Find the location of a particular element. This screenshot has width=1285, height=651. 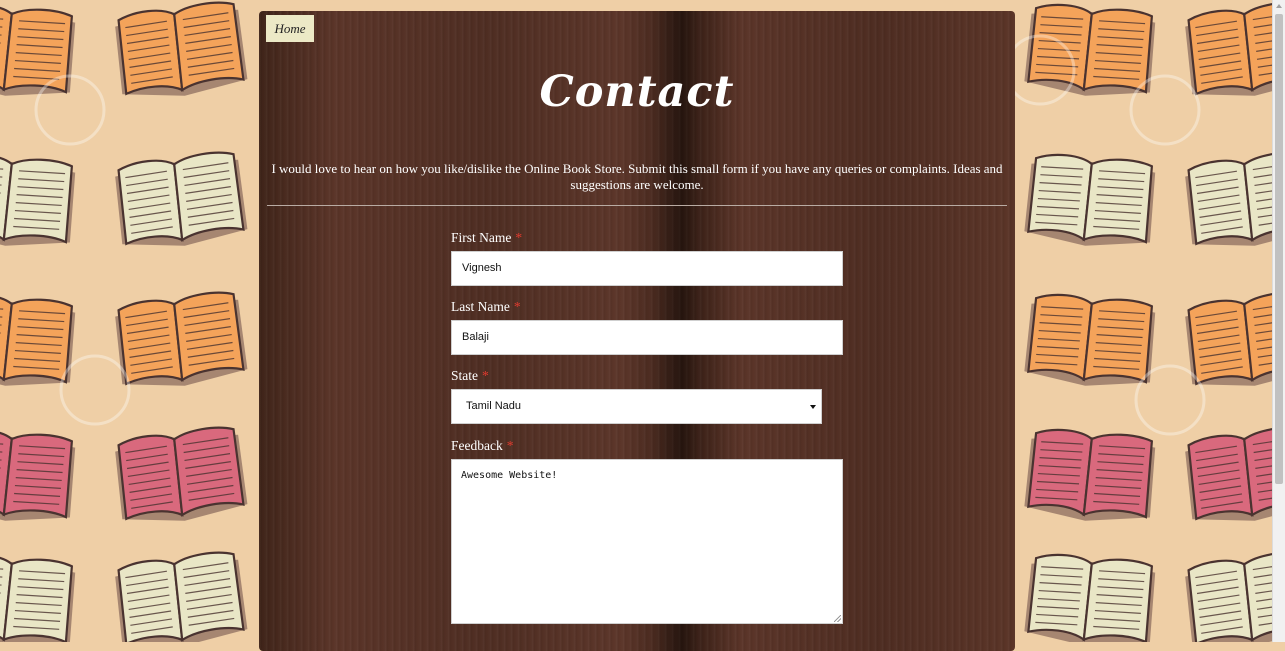

feedback-textarea: Awesome Website! is located at coordinates (647, 541).